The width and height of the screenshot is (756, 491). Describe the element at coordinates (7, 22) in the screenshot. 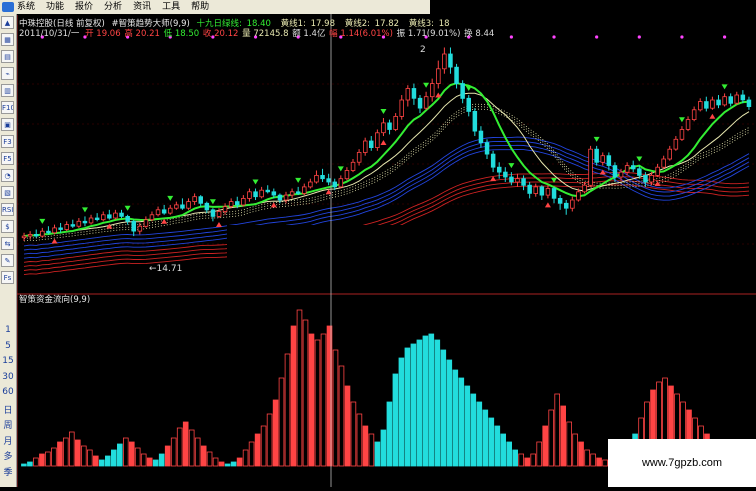

I see `arrow-up-icon: ▲` at that location.